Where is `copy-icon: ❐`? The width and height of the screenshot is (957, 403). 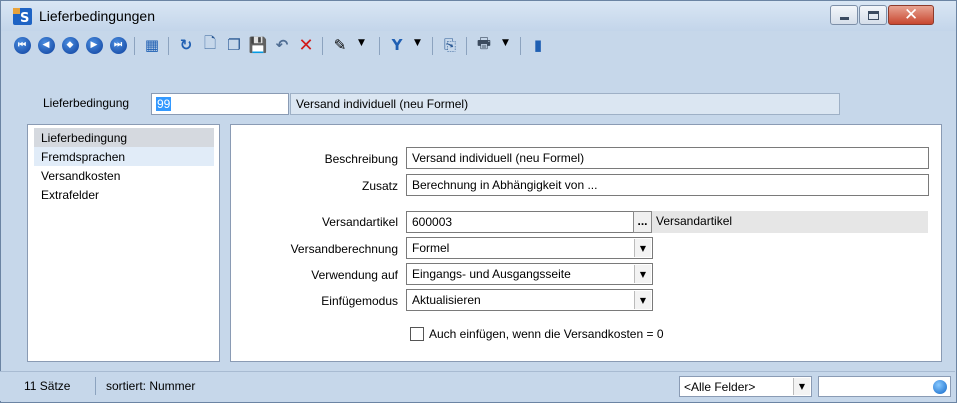 copy-icon: ❐ is located at coordinates (234, 45).